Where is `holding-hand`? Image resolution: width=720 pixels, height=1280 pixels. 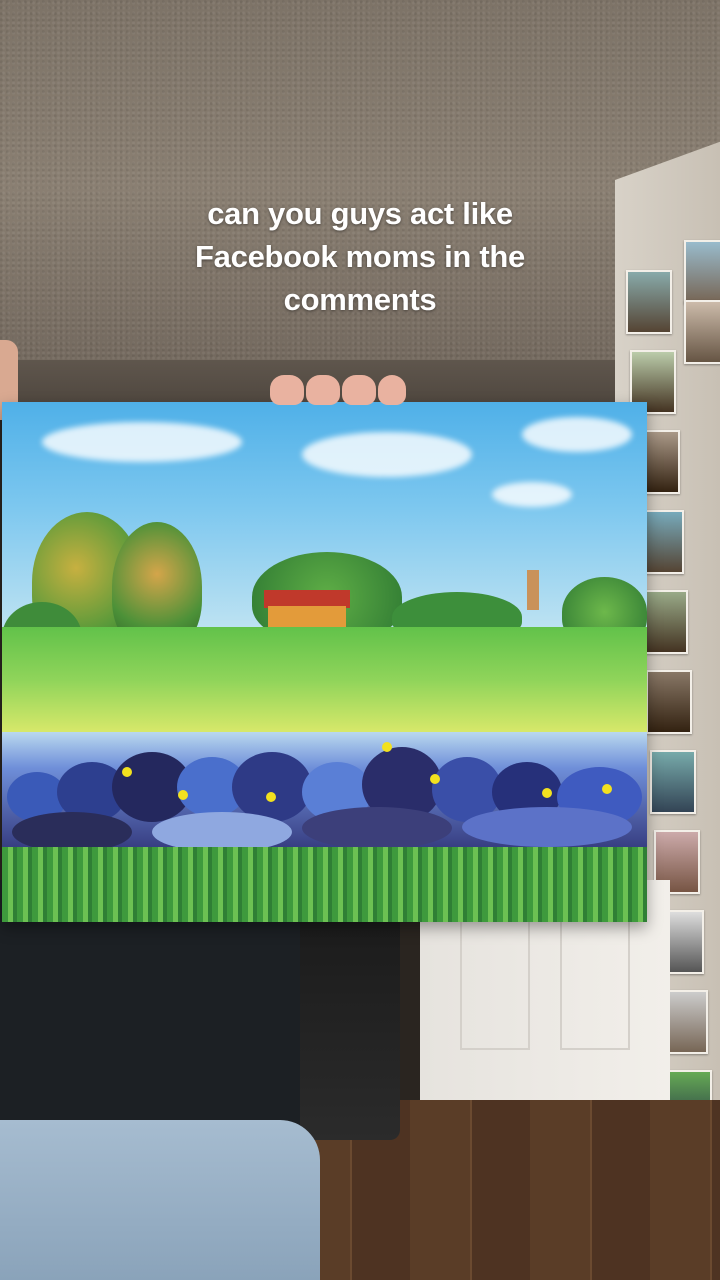
holding-hand is located at coordinates (345, 391).